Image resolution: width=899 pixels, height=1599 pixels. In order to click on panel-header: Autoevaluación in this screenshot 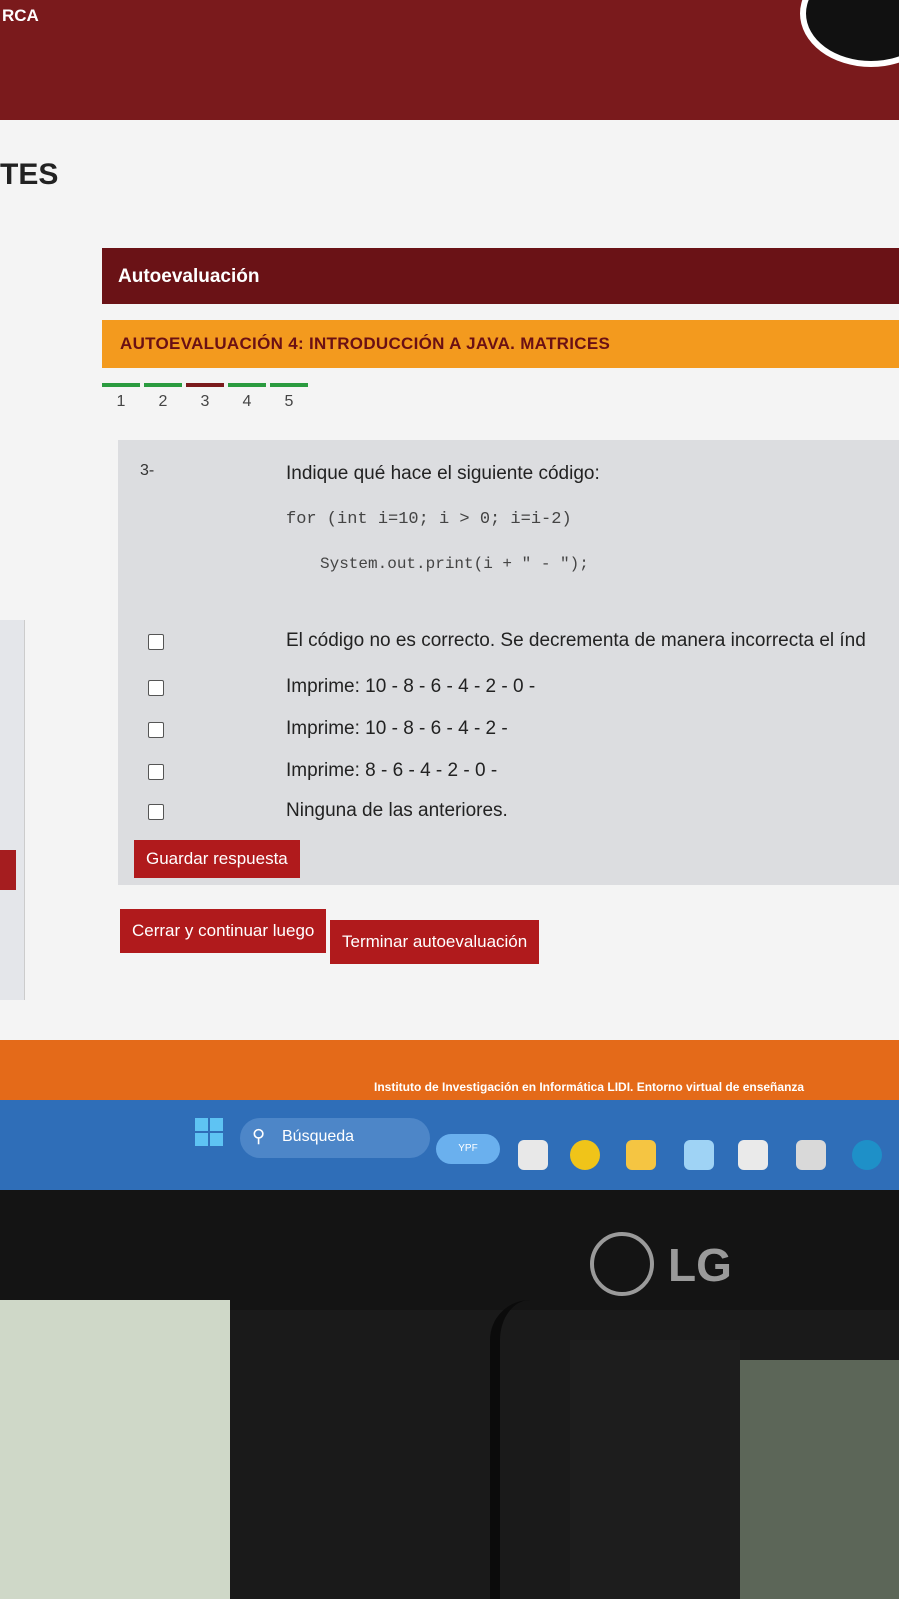, I will do `click(500, 276)`.